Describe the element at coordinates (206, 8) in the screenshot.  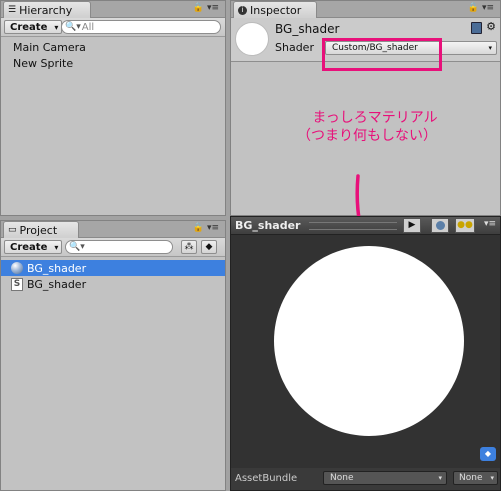
I see `hierarchy-window-controls: 🔒 ▾≡` at that location.